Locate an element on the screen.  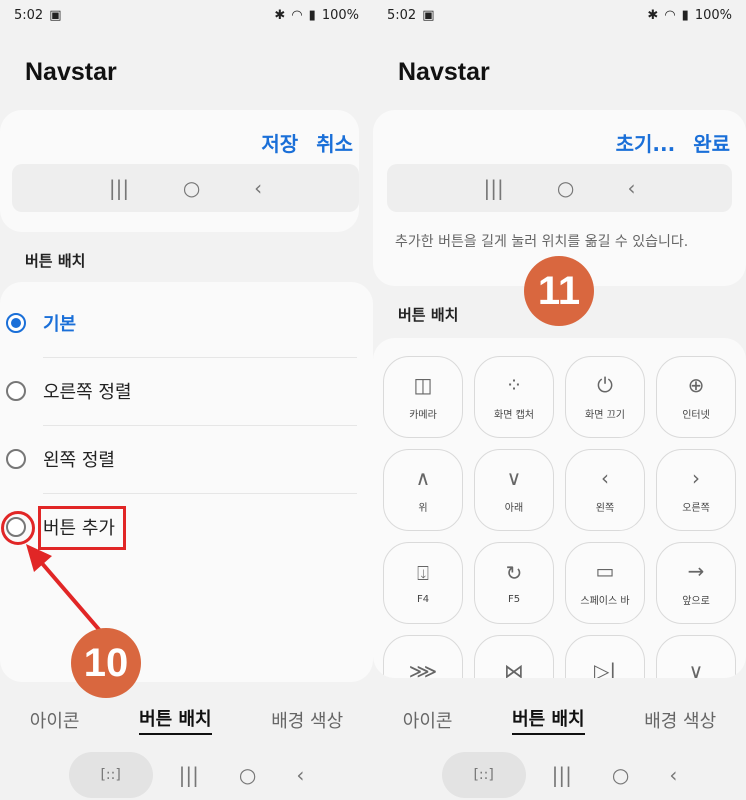
add-internet-button: ⊕ 인터넷 is located at coordinates (696, 397).